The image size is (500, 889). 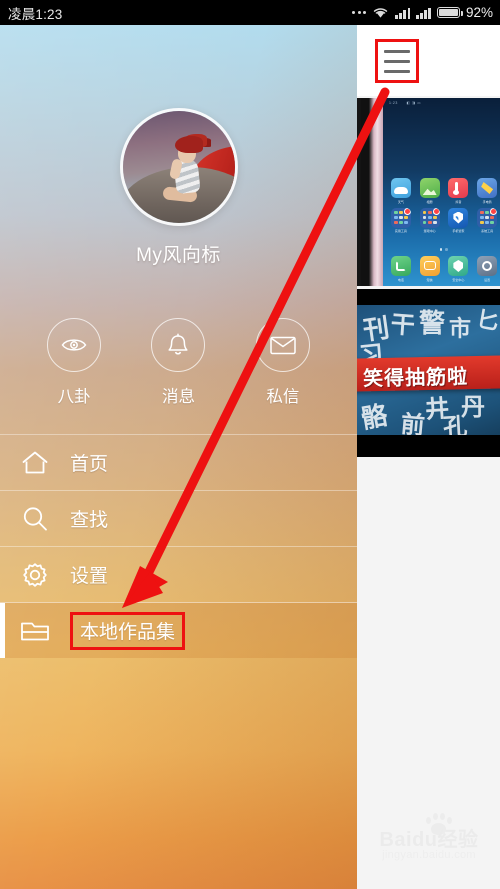 What do you see at coordinates (35, 14) in the screenshot?
I see `status-bar-time: 凌晨1:23` at bounding box center [35, 14].